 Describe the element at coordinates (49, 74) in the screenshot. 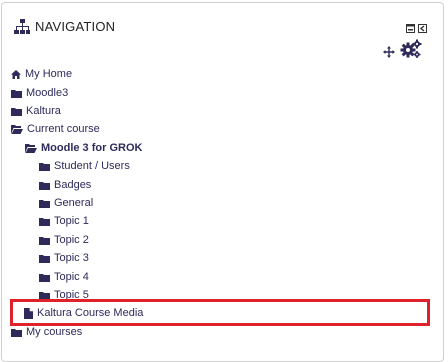

I see `nav-item-label: My Home` at that location.